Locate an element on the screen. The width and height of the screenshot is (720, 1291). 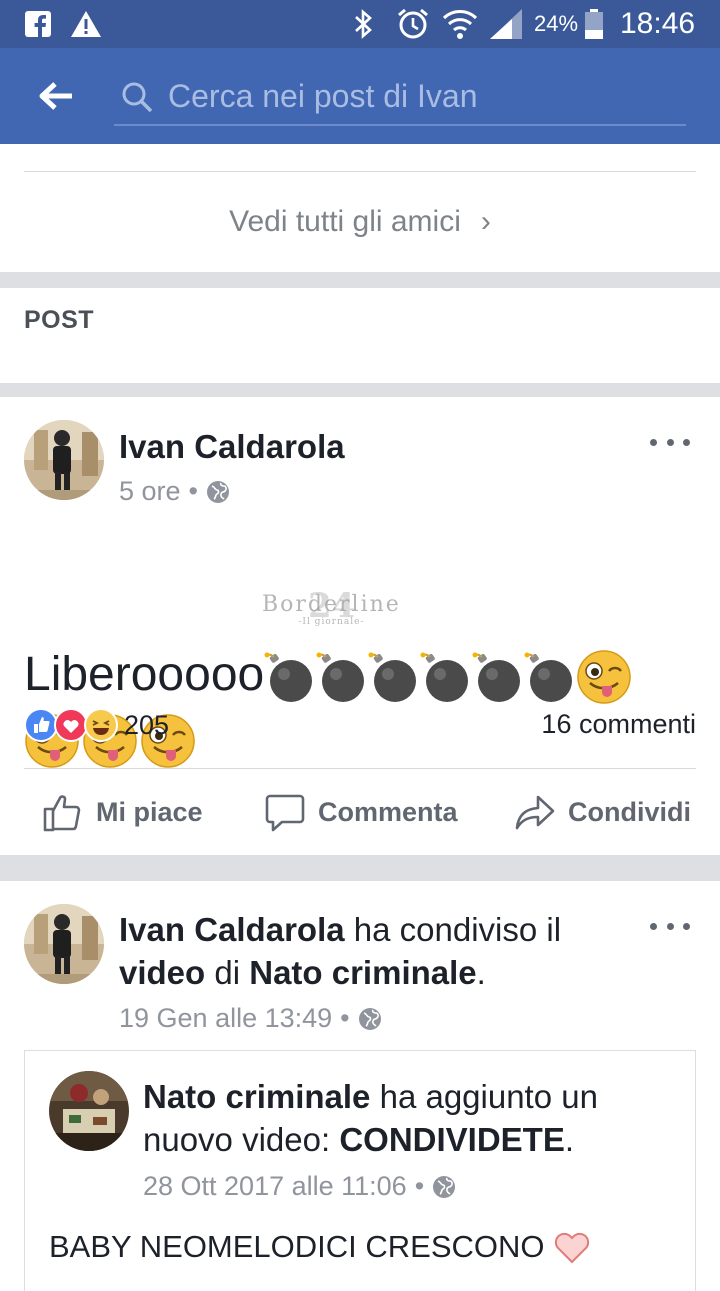
search-header is located at coordinates (360, 96).